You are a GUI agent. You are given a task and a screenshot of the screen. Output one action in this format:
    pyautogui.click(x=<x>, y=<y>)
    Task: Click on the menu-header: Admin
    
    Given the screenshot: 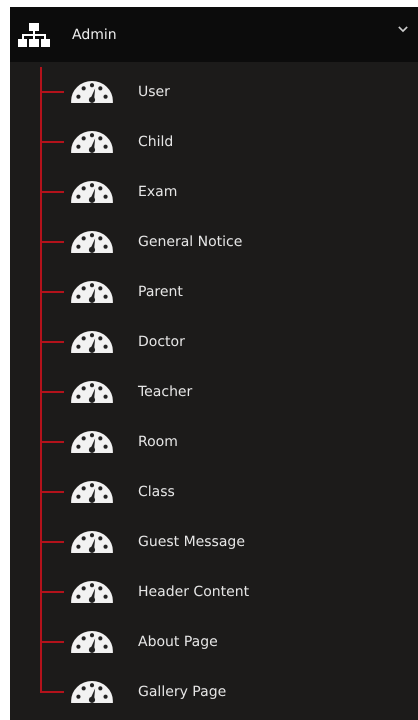 What is the action you would take?
    pyautogui.click(x=214, y=34)
    